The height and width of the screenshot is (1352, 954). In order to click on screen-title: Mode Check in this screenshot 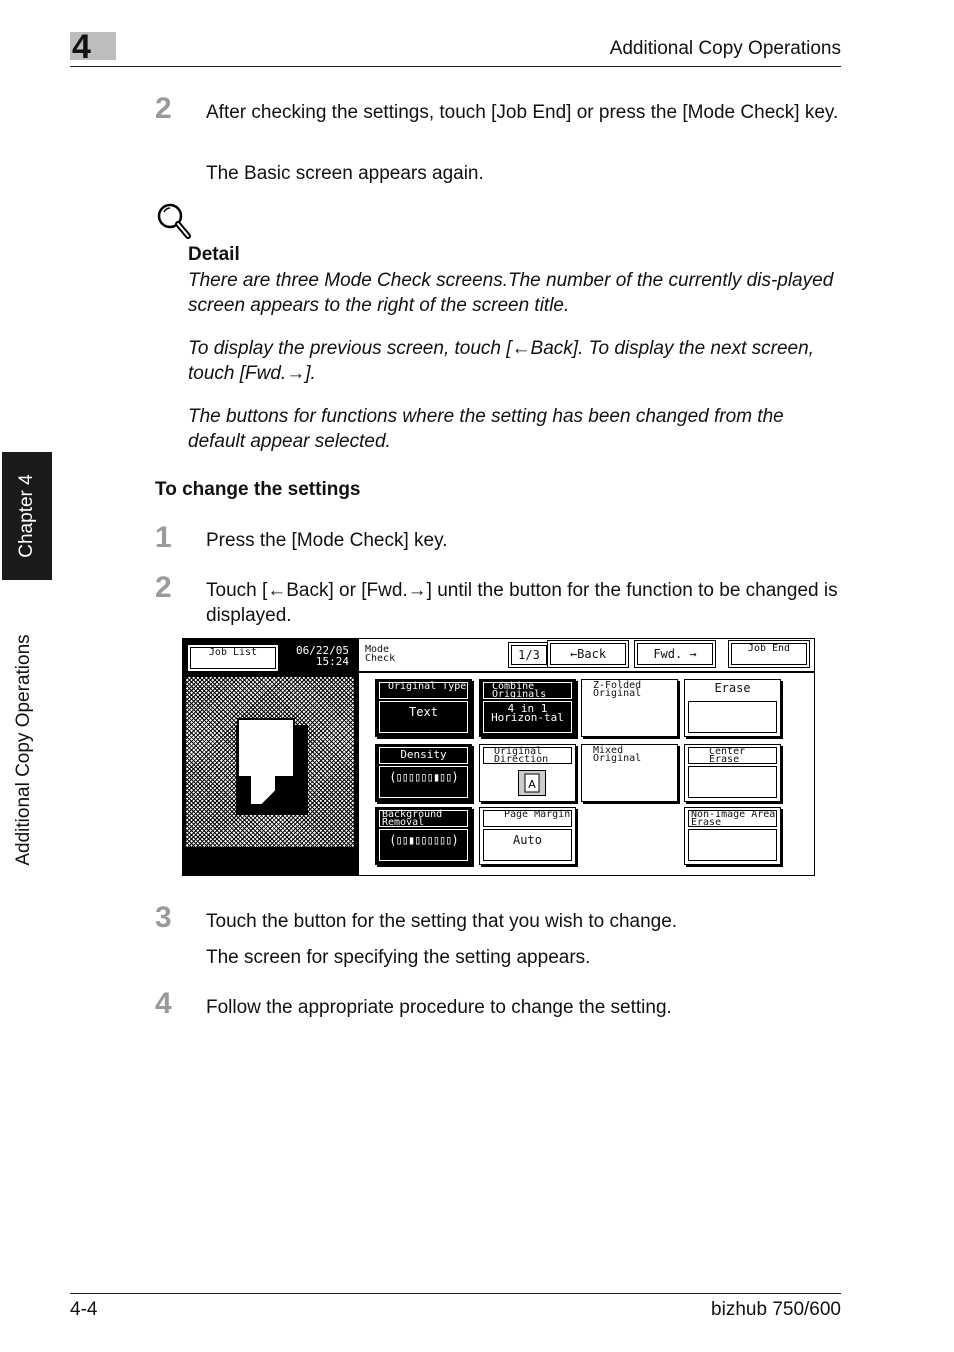, I will do `click(380, 654)`.